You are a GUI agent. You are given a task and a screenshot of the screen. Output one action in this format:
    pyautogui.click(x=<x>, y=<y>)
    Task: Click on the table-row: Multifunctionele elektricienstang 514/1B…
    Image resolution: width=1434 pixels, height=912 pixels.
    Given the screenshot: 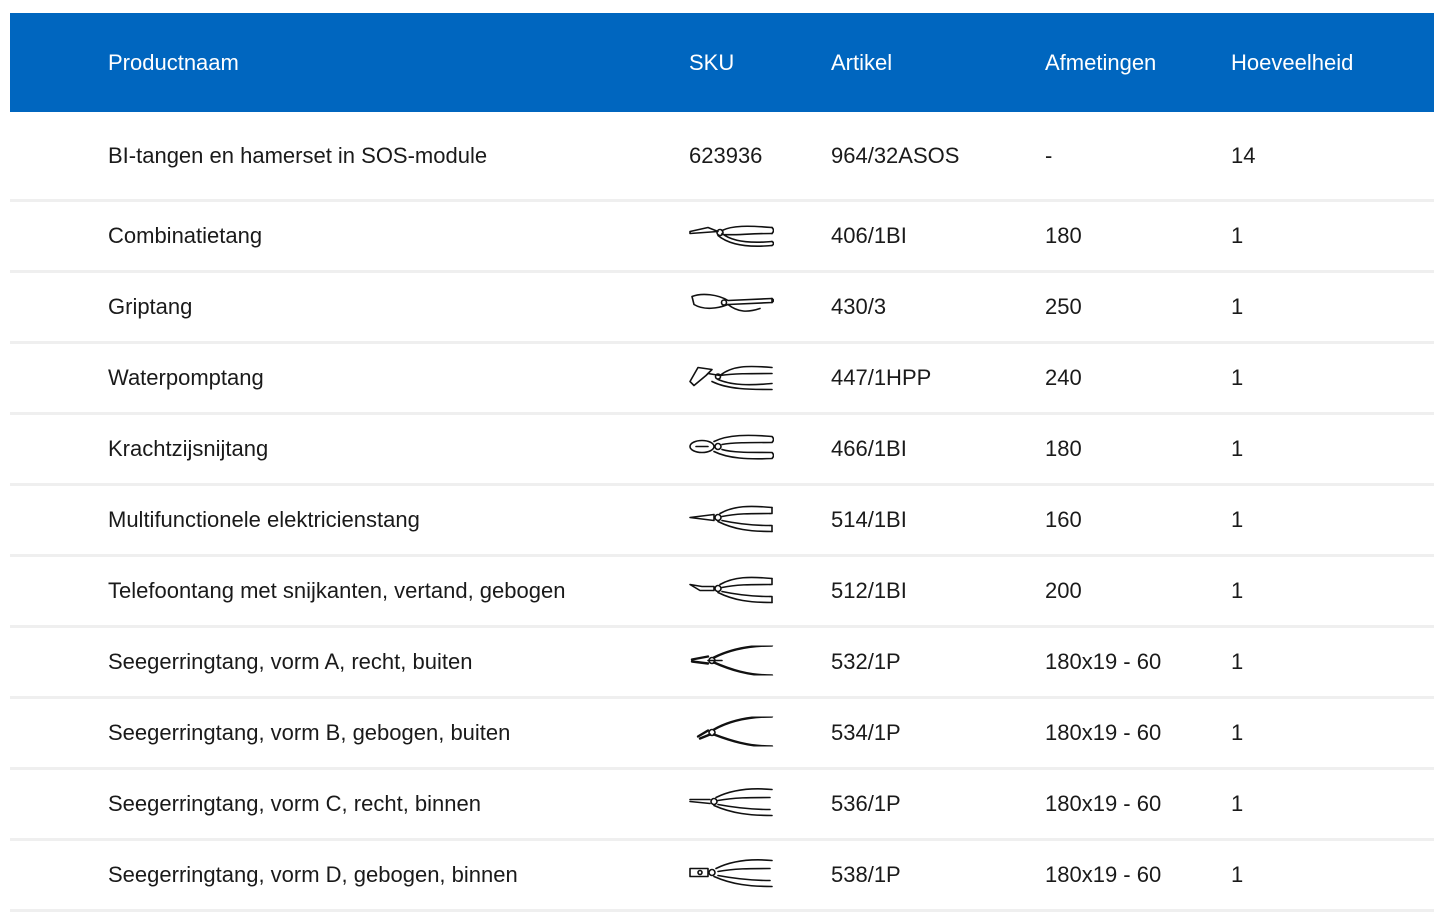 What is the action you would take?
    pyautogui.click(x=722, y=521)
    